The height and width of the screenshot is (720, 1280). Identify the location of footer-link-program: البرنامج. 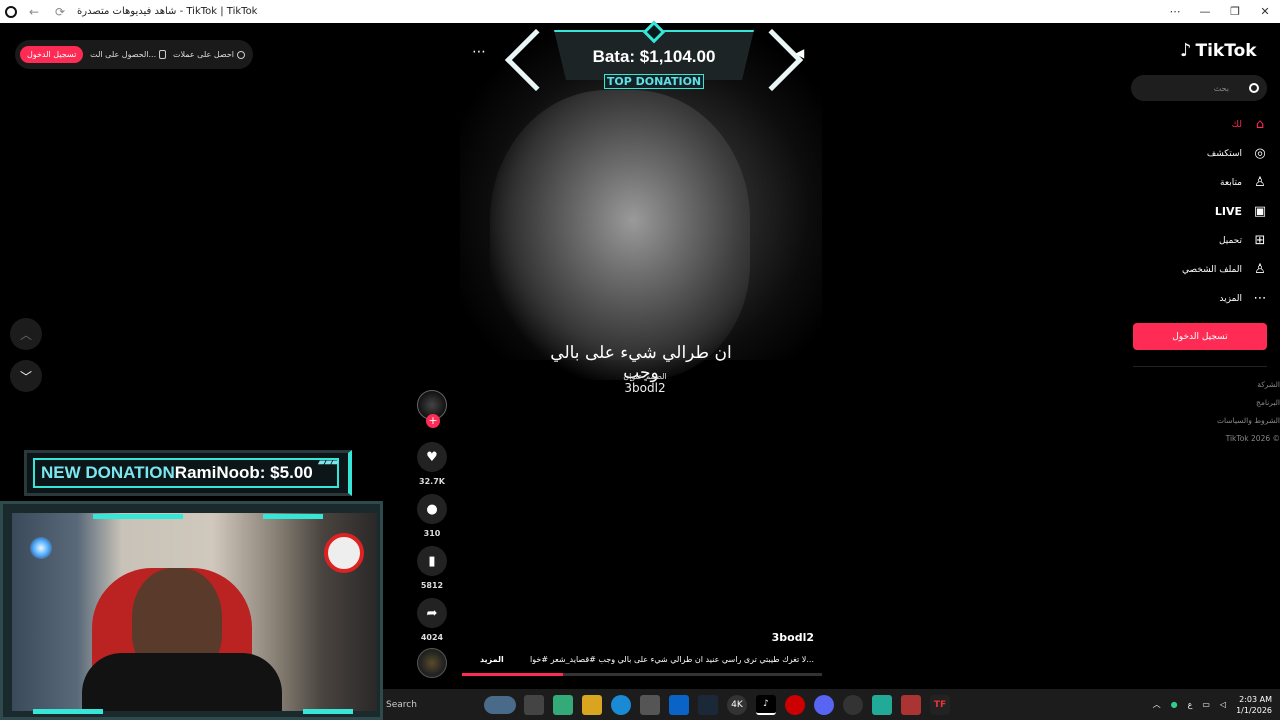
(1230, 403).